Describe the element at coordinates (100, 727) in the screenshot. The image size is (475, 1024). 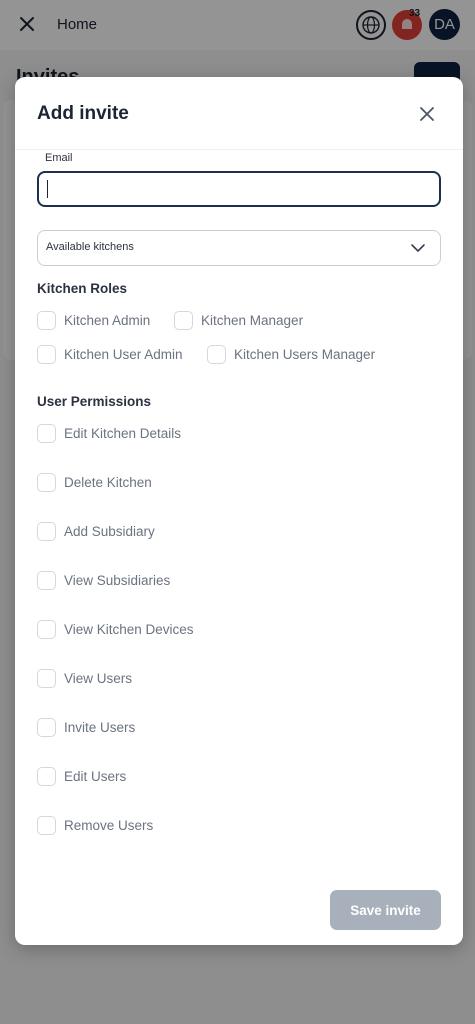
I see `checkbox-label: Invite Users` at that location.